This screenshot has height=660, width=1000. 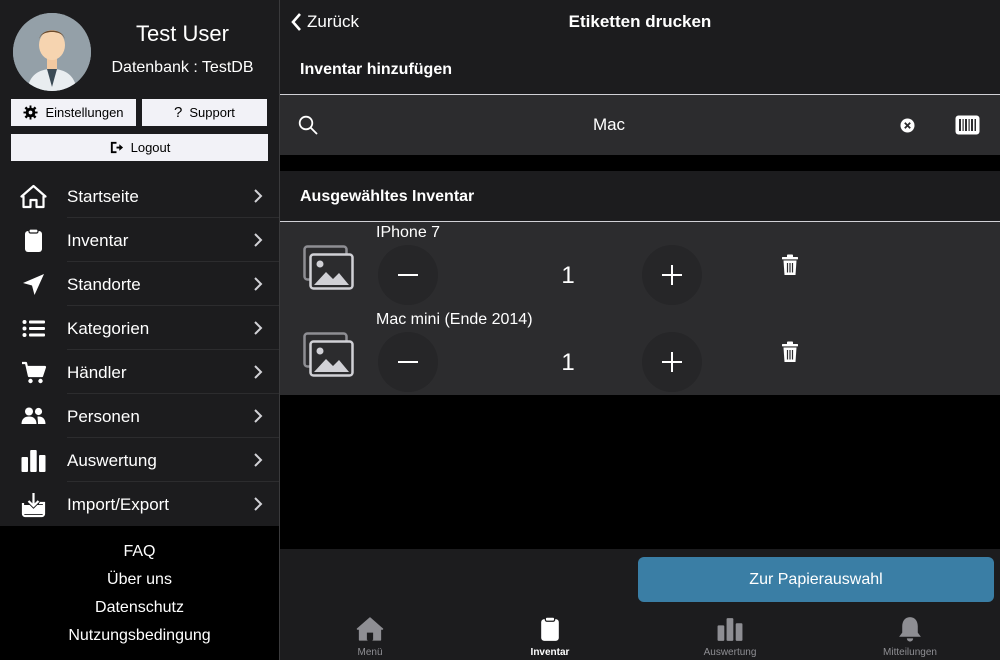 What do you see at coordinates (212, 112) in the screenshot?
I see `support-label: Support` at bounding box center [212, 112].